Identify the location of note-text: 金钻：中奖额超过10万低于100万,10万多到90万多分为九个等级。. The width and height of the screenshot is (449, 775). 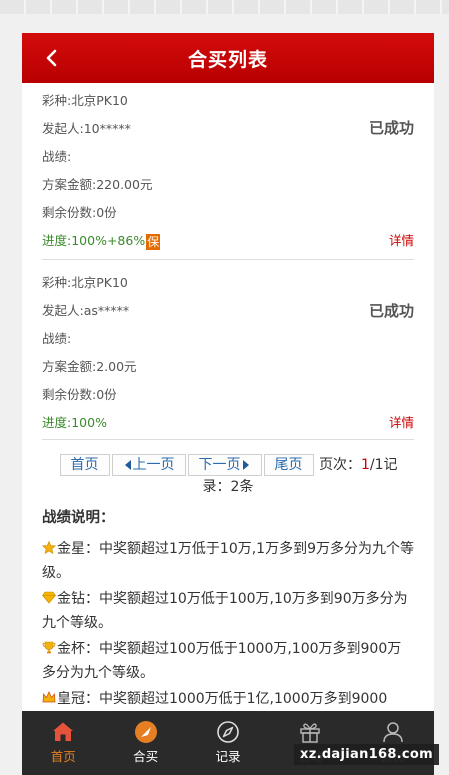
(225, 611).